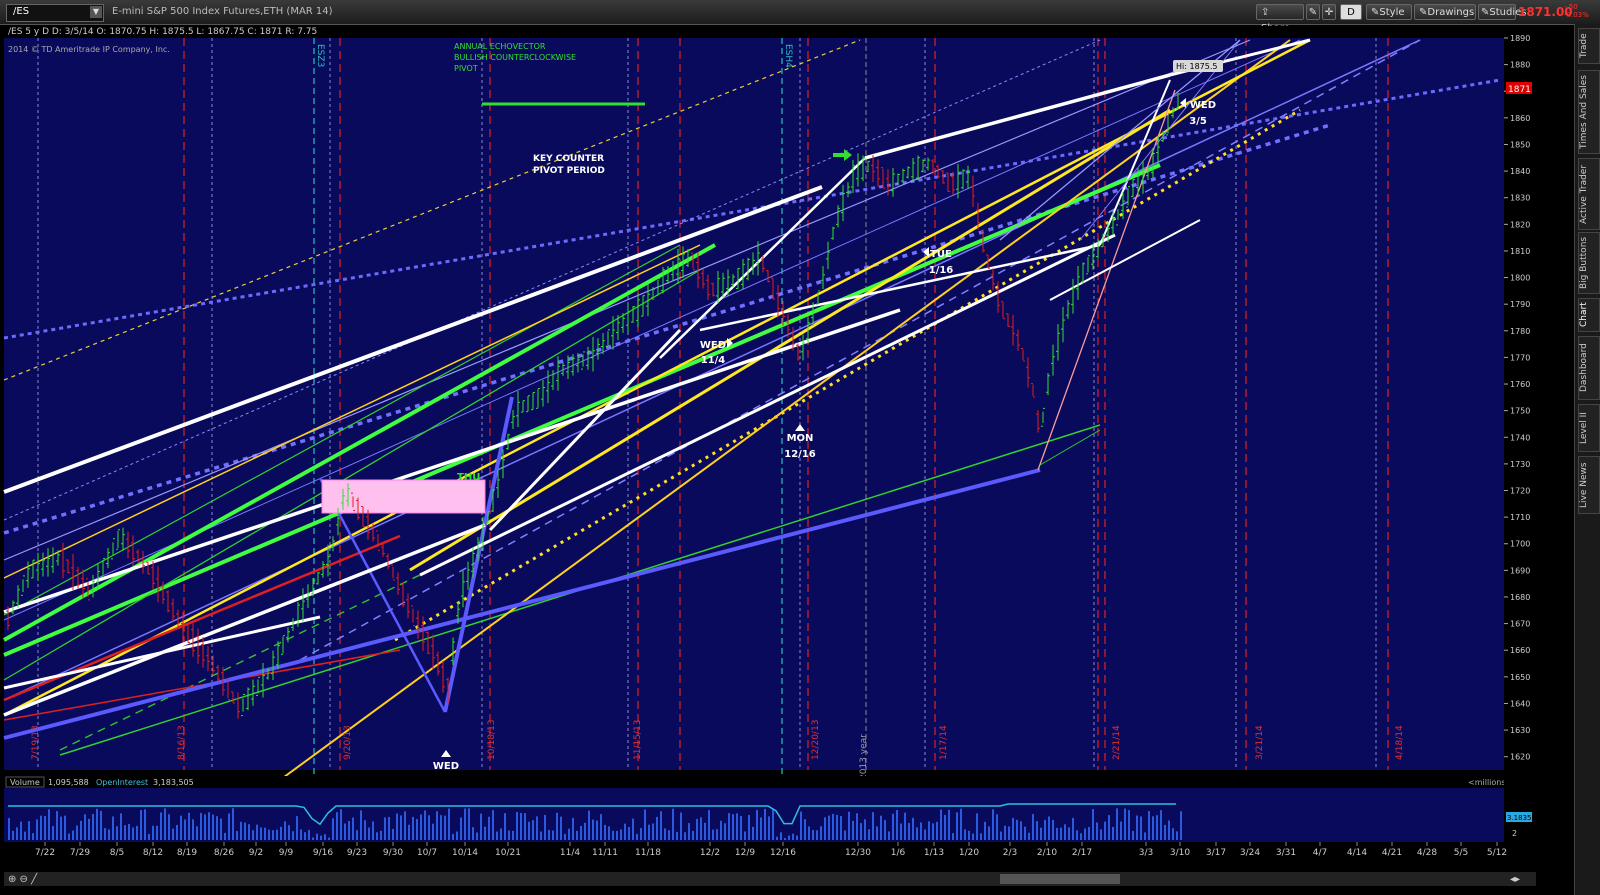  I want to click on price-label: 1760, so click(1520, 384).